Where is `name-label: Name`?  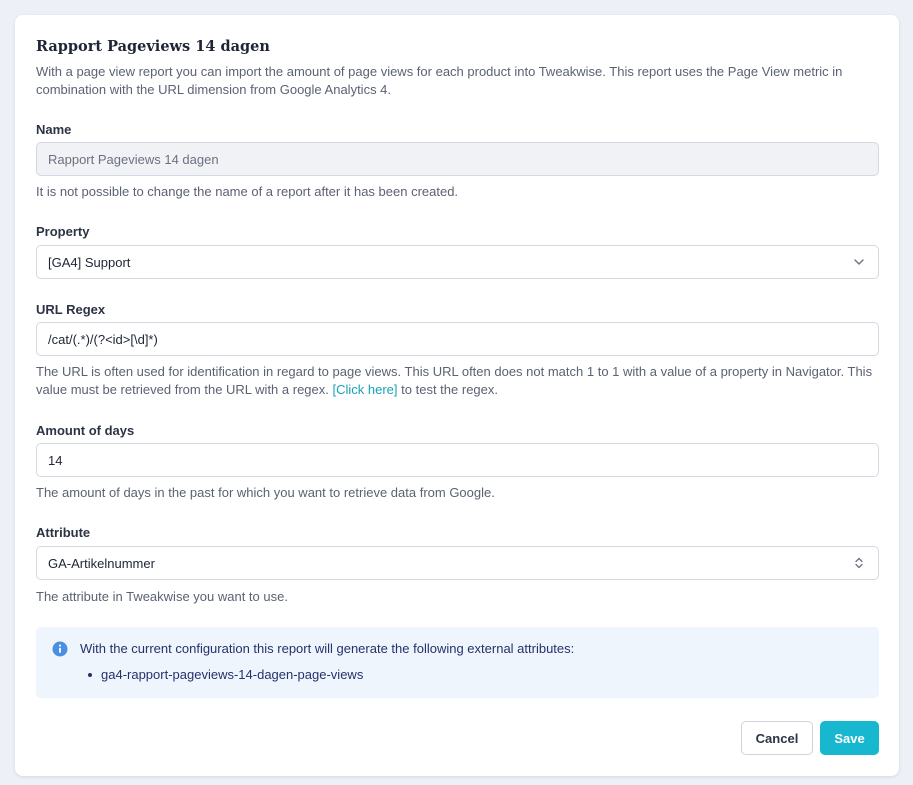
name-label: Name is located at coordinates (54, 129).